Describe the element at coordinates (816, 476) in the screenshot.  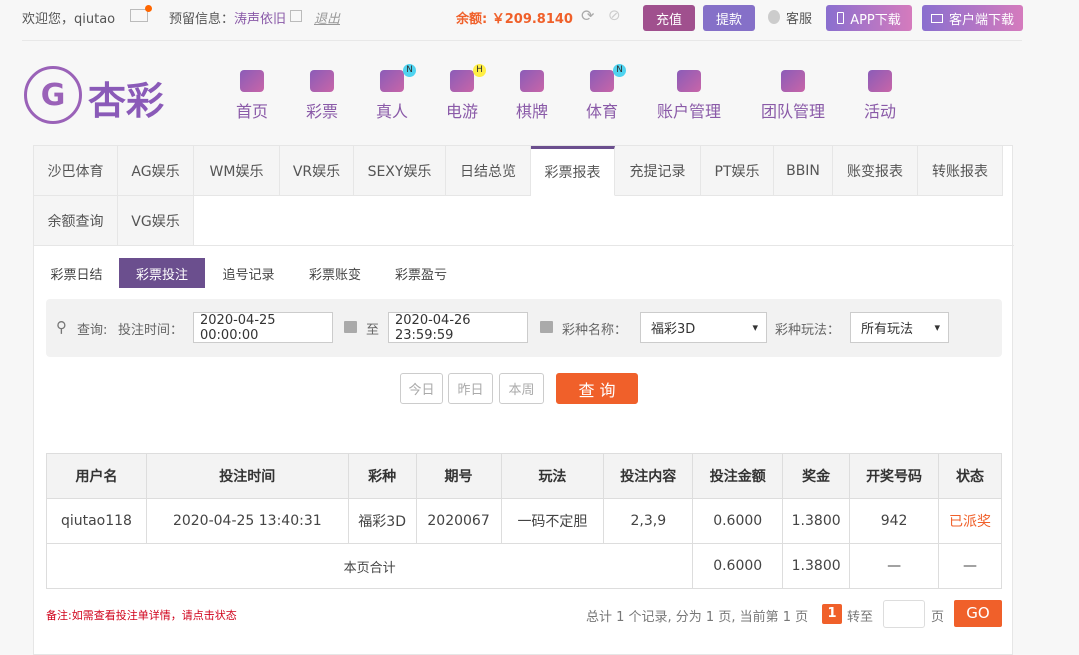
I see `column-header: 奖金` at that location.